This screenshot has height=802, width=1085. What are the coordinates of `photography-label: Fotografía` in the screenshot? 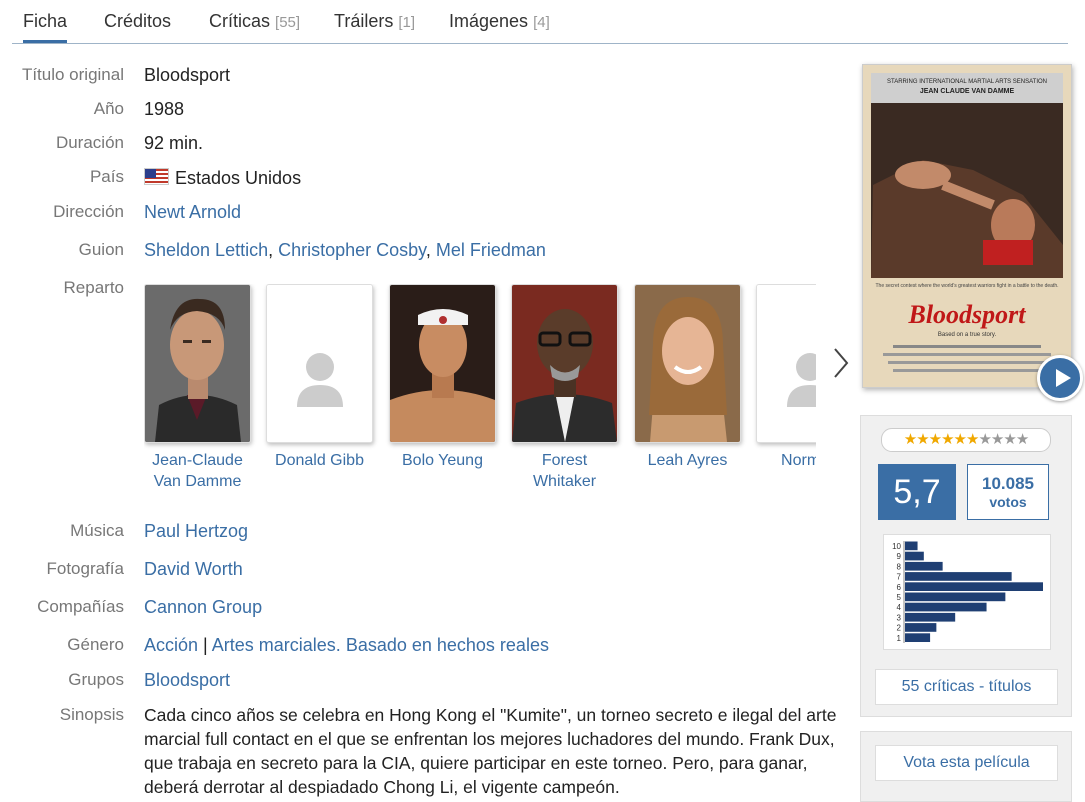 It's located at (85, 568).